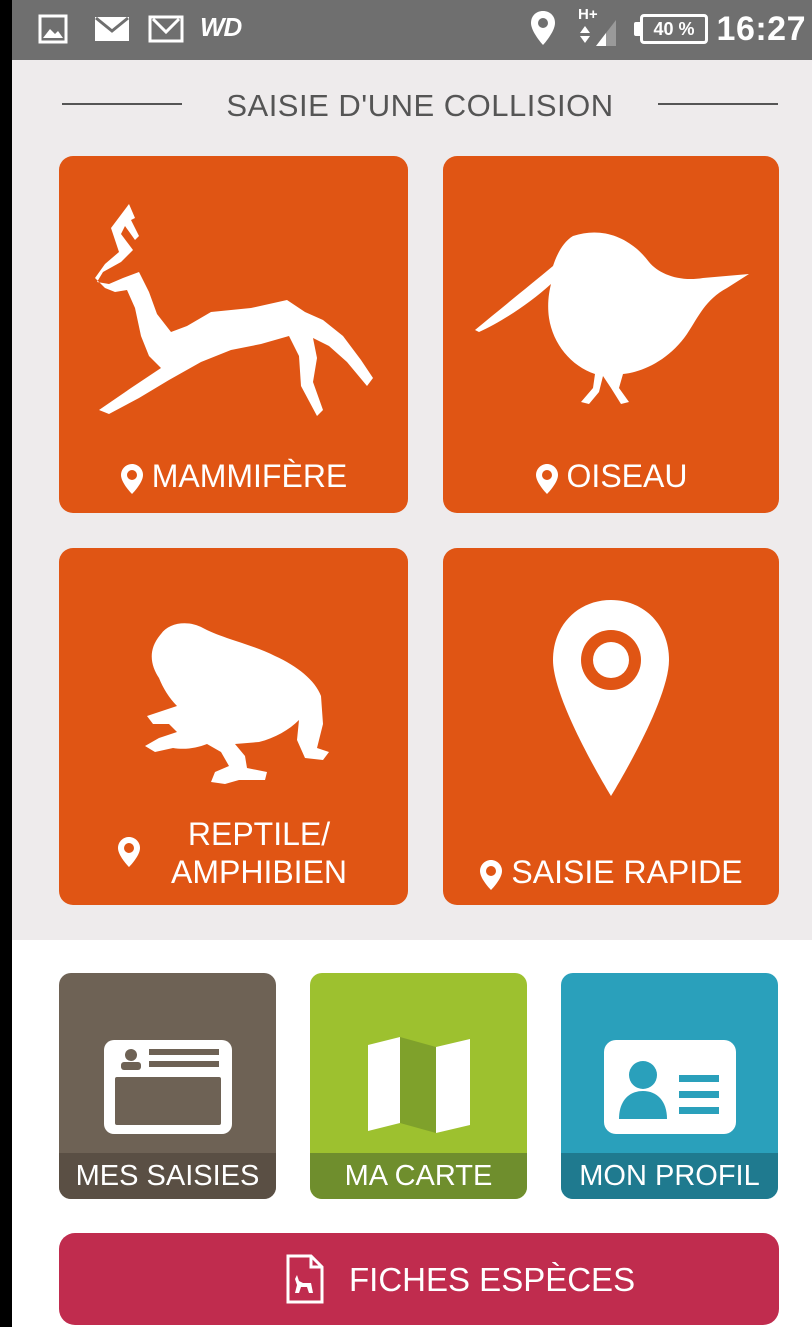 This screenshot has width=812, height=1327. I want to click on clock: 16:27, so click(761, 29).